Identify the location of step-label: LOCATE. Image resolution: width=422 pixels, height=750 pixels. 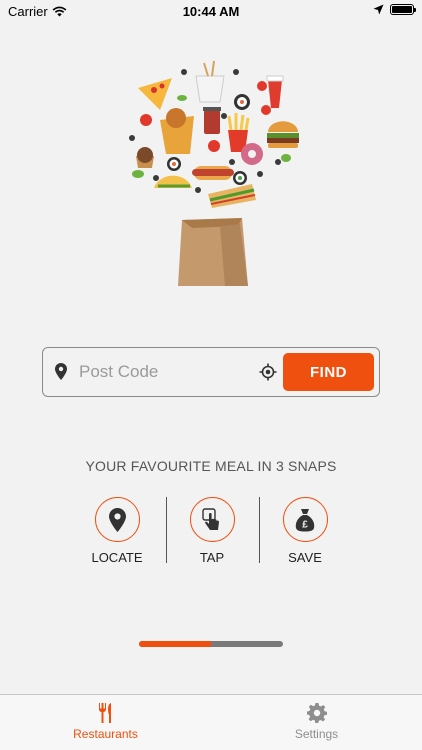
(117, 557).